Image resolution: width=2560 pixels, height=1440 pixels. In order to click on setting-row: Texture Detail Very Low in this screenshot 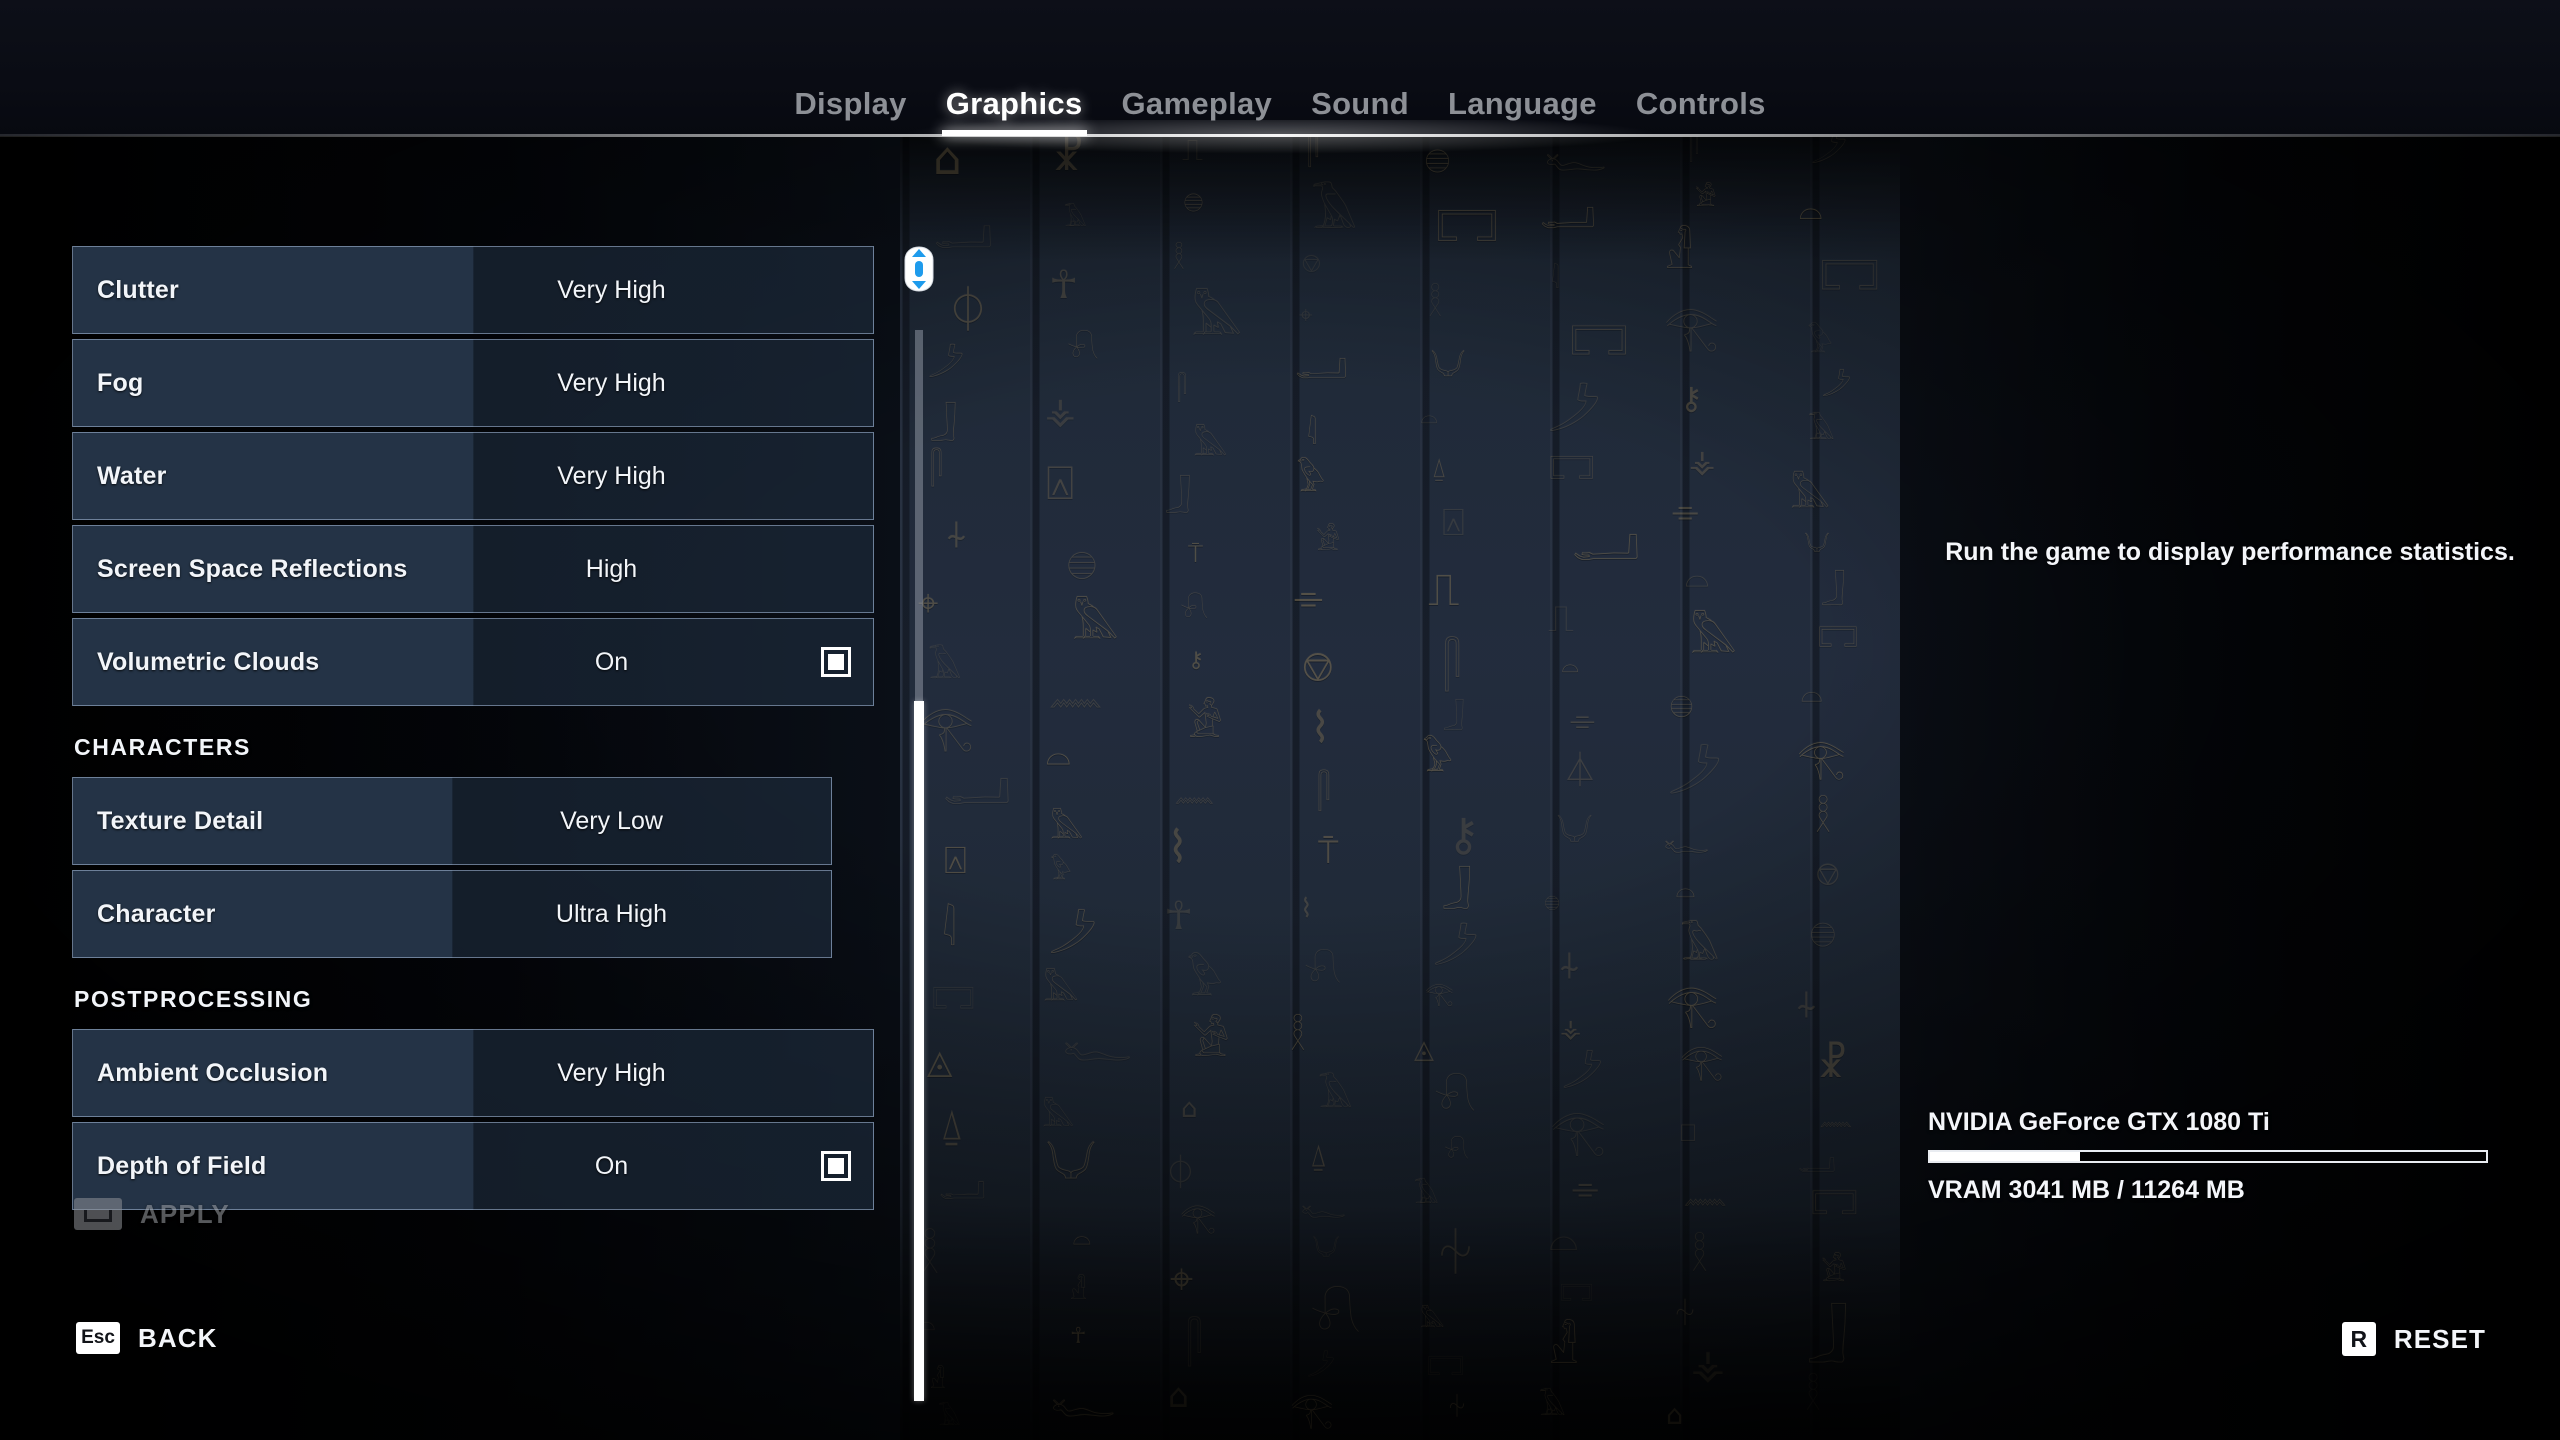, I will do `click(452, 821)`.